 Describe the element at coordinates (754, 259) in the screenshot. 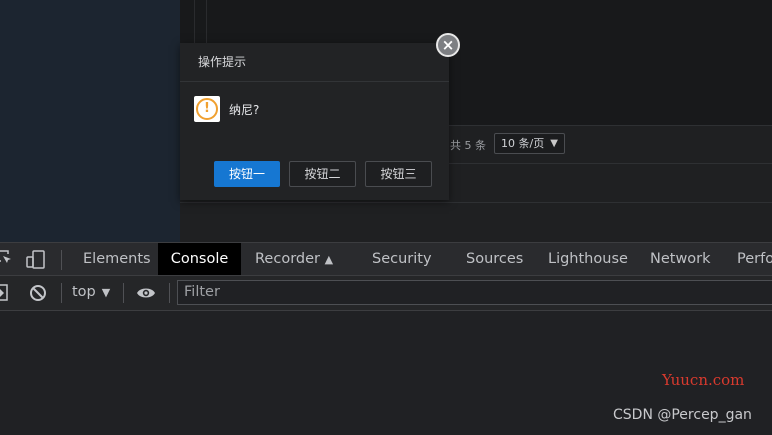

I see `tab-performance: Perfo` at that location.